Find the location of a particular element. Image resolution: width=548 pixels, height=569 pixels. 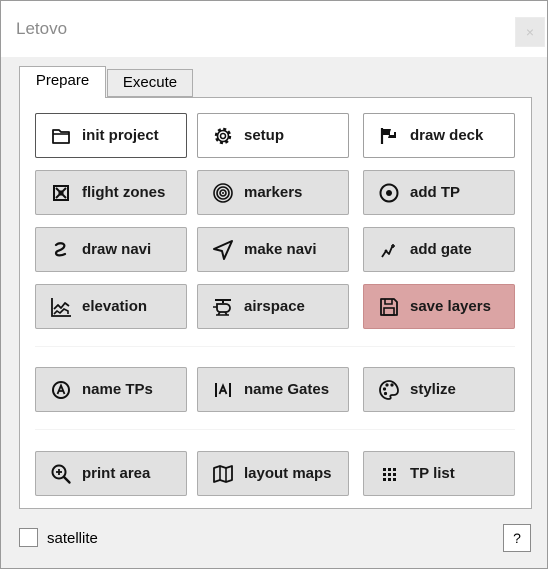

save-disk-icon is located at coordinates (389, 307).